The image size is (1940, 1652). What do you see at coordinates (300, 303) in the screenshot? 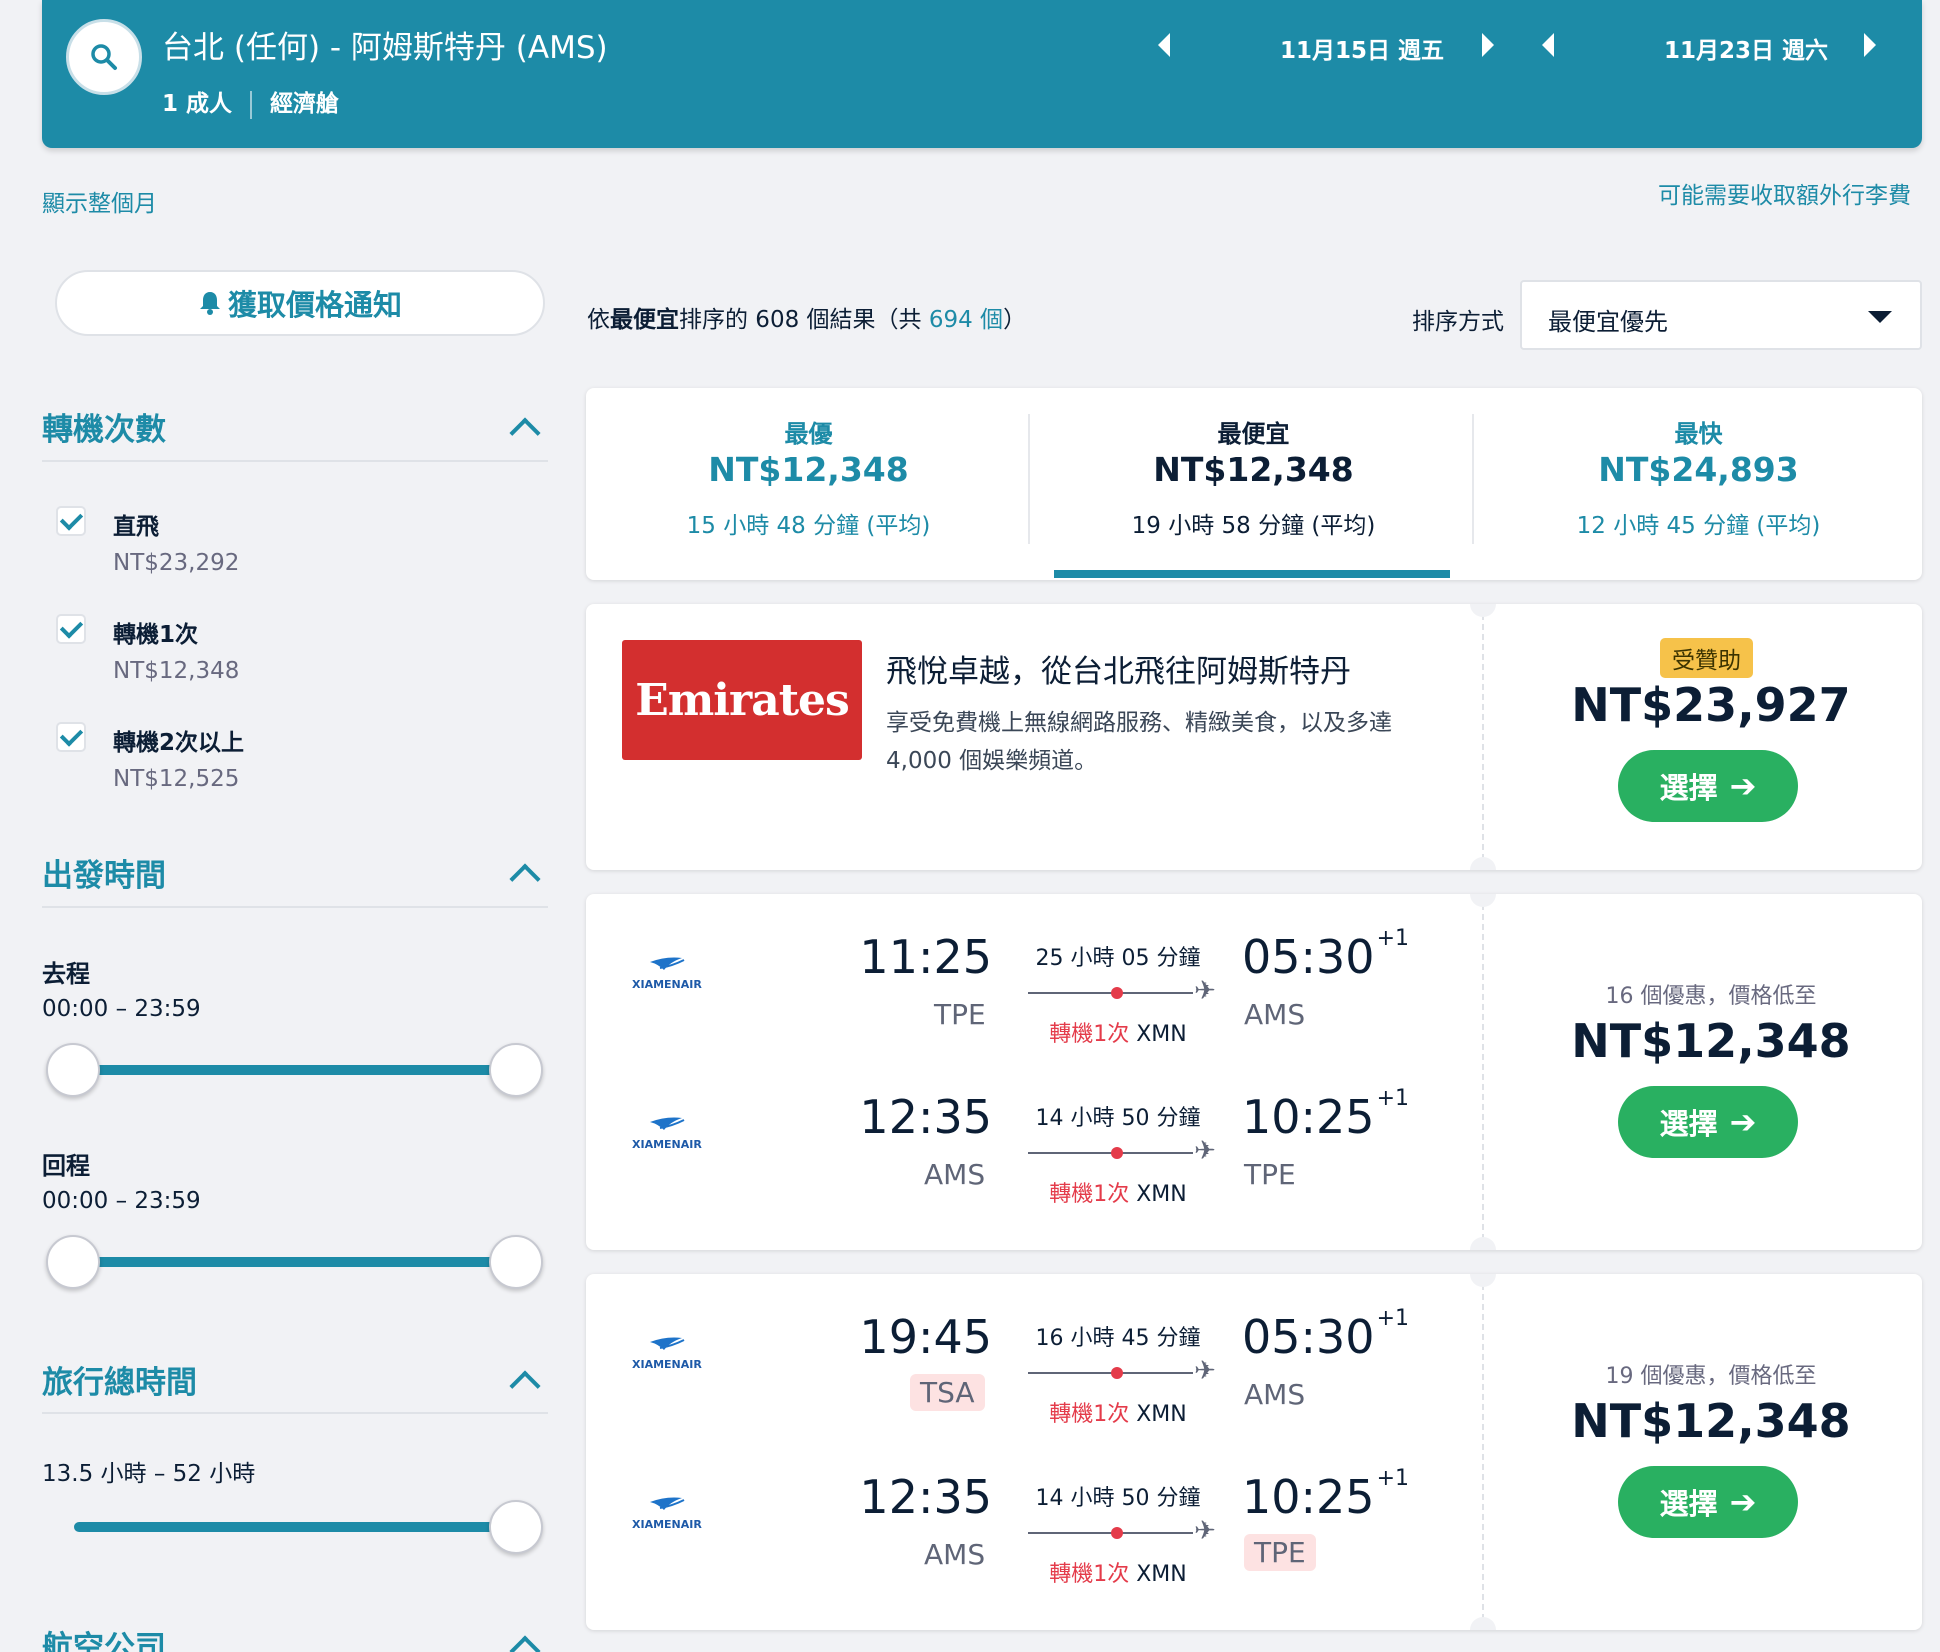
I see `price-alert-button: 獲取價格通知` at bounding box center [300, 303].